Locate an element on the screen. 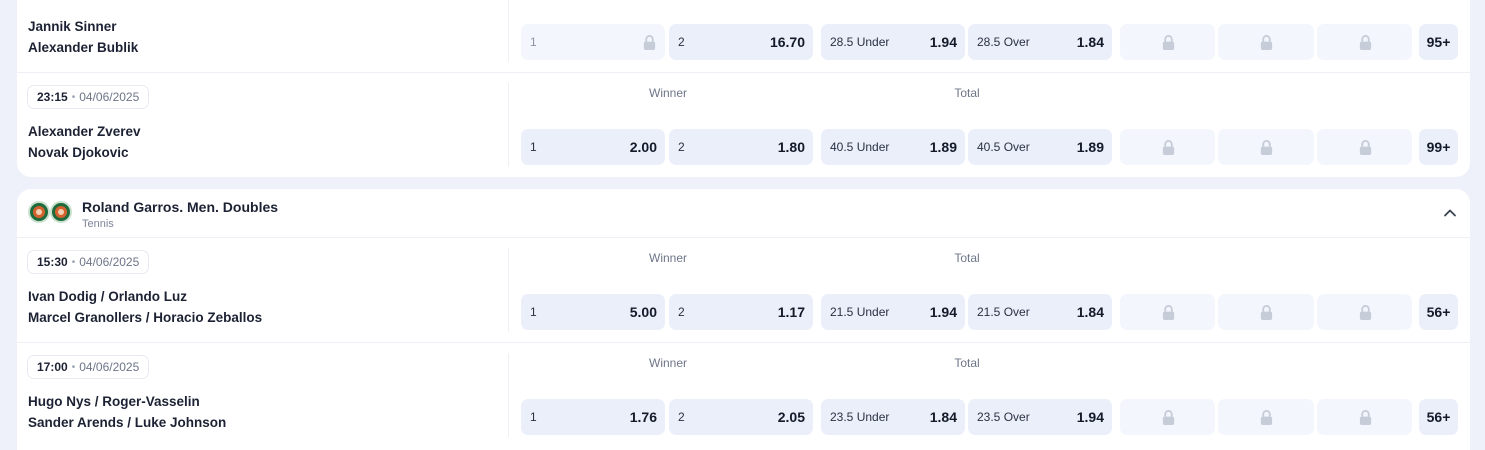 This screenshot has height=450, width=1485. odd-label: 21.5 Under is located at coordinates (860, 312).